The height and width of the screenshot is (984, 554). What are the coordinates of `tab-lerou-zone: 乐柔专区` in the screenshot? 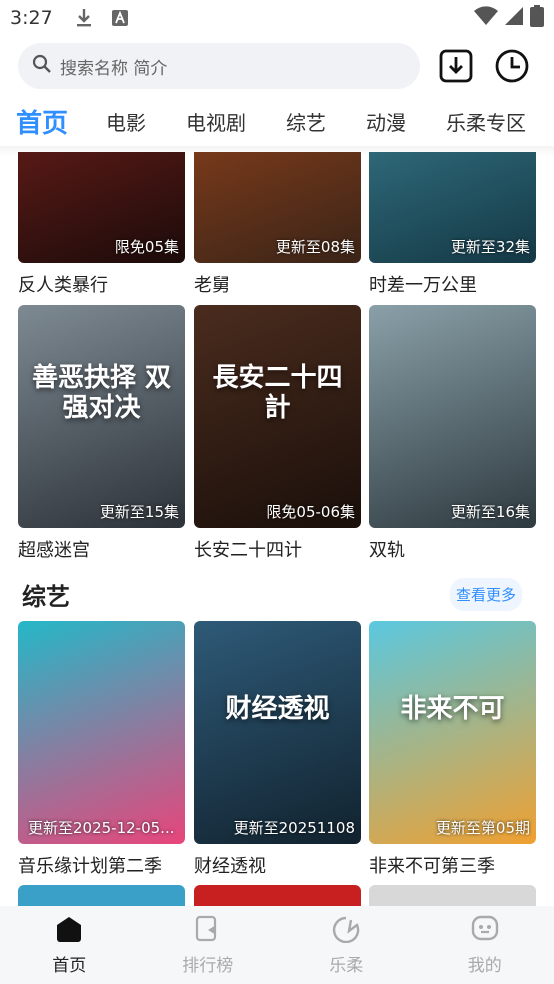 It's located at (486, 121).